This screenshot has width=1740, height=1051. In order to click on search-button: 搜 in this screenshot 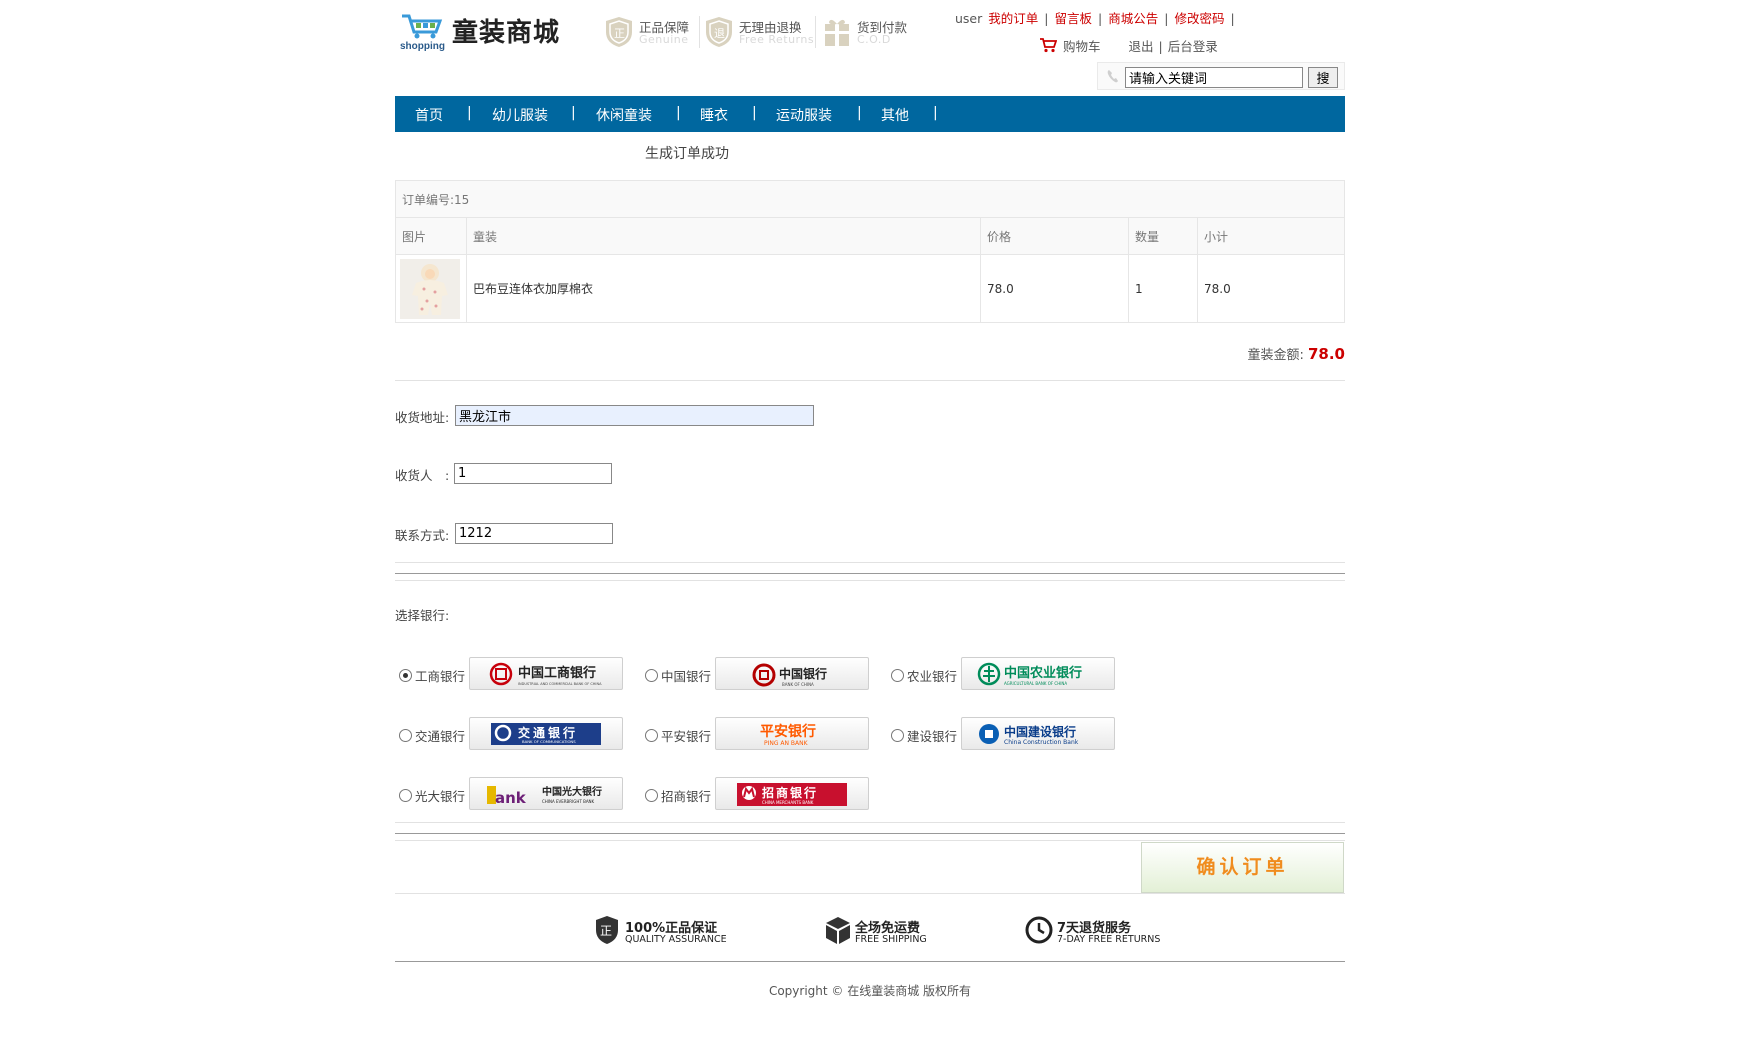, I will do `click(1323, 77)`.